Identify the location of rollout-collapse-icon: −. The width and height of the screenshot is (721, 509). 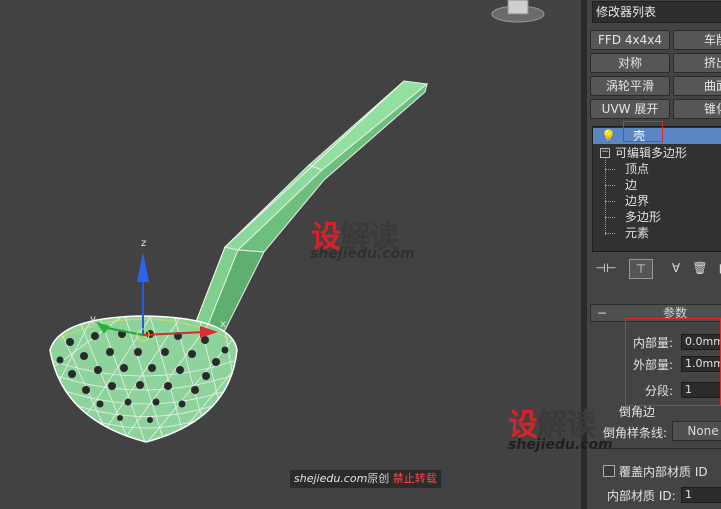
(602, 313).